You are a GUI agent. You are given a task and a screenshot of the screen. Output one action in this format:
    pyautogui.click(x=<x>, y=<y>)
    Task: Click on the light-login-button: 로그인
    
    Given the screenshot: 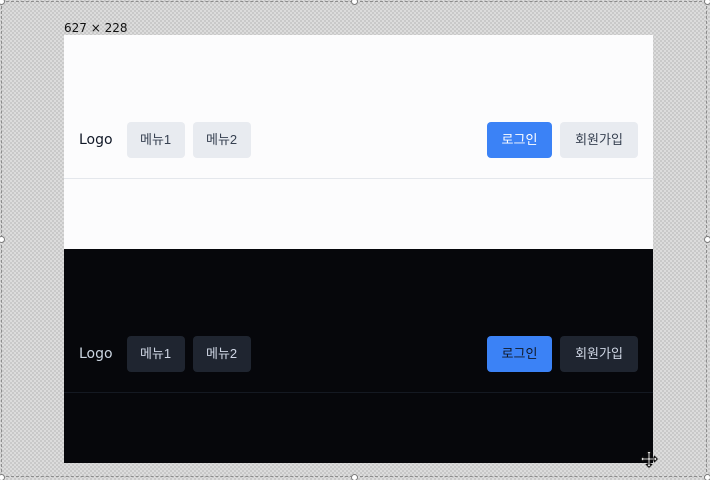 What is the action you would take?
    pyautogui.click(x=519, y=140)
    